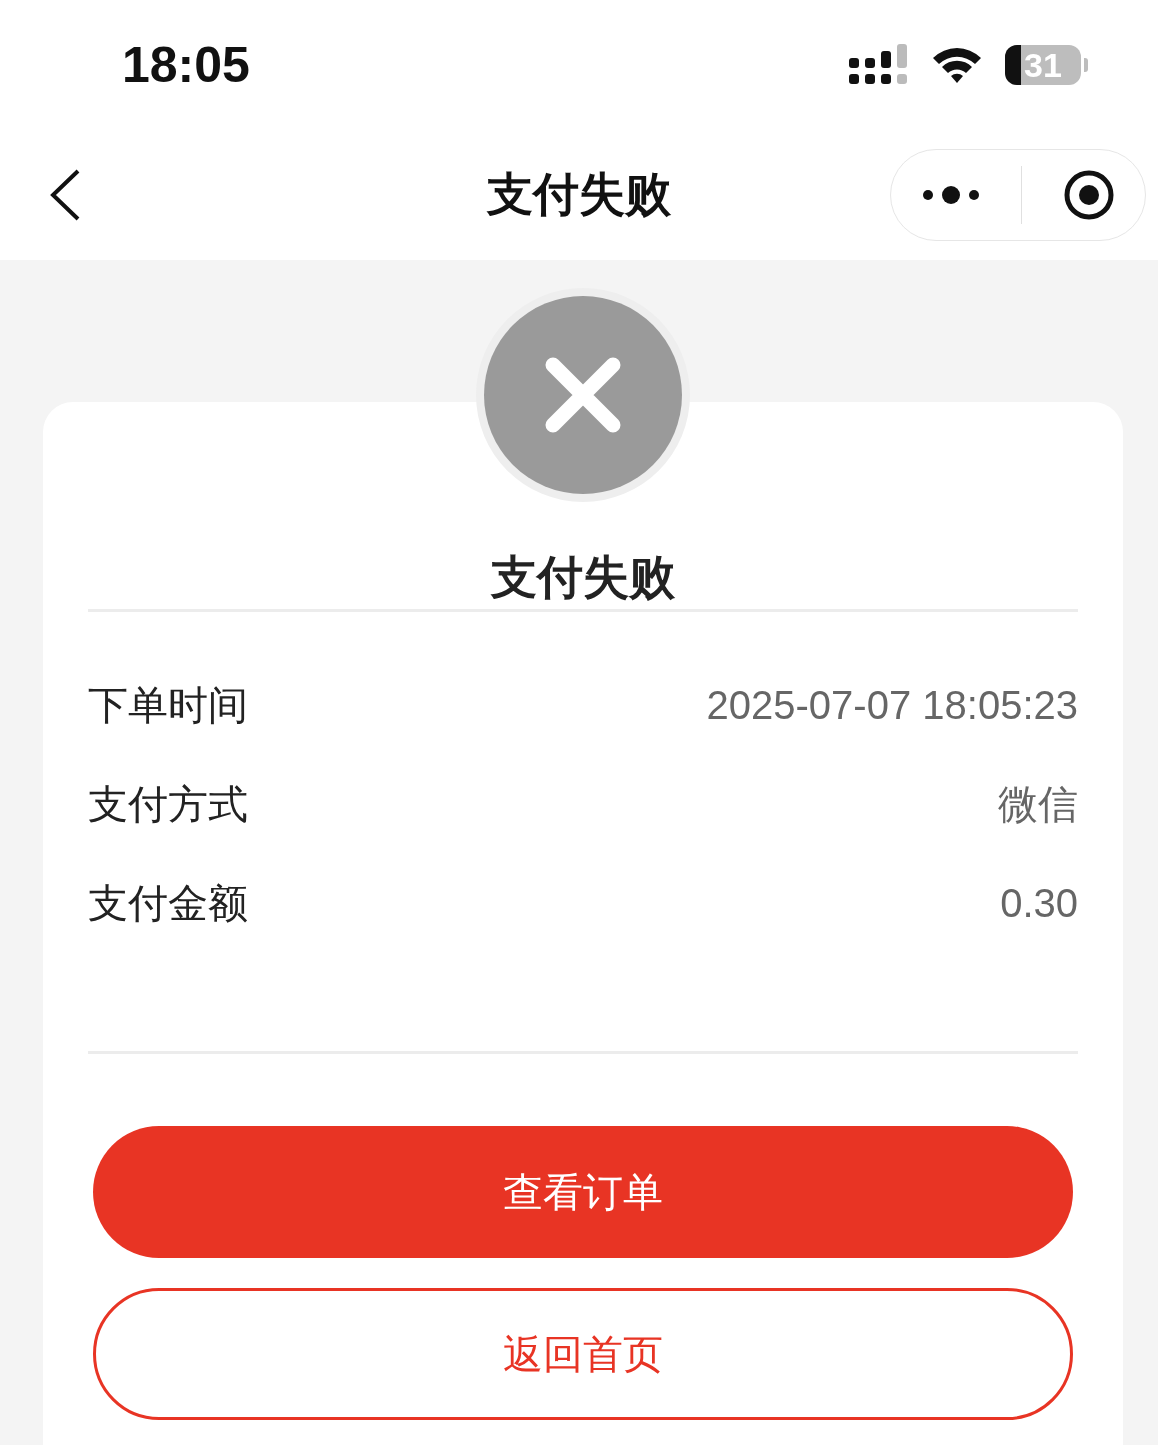 This screenshot has width=1158, height=1445. Describe the element at coordinates (1038, 804) in the screenshot. I see `detail-value: 微信` at that location.